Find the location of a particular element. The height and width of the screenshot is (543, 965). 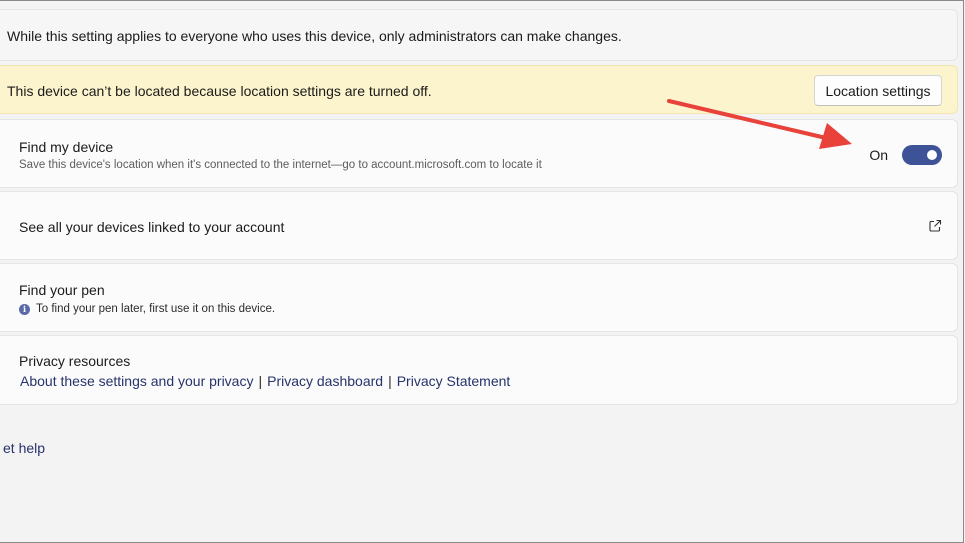

find-your-pen-title: Find your pen is located at coordinates (62, 290).